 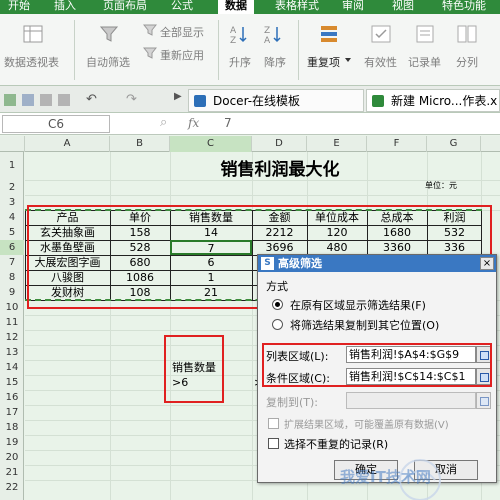 I want to click on row-header-5: 5, so click(x=12, y=232).